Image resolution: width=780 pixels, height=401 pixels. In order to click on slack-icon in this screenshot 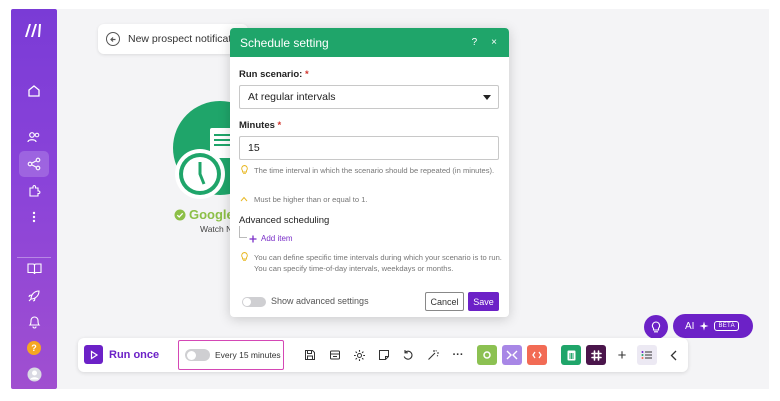, I will do `click(596, 355)`.